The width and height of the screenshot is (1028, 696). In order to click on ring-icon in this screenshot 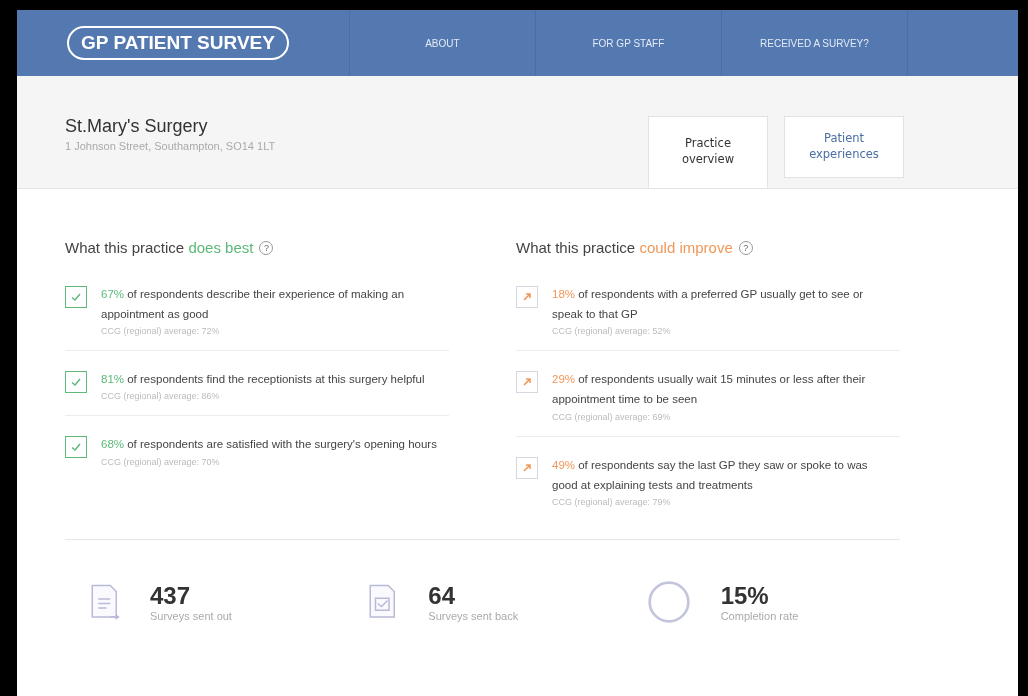, I will do `click(668, 601)`.